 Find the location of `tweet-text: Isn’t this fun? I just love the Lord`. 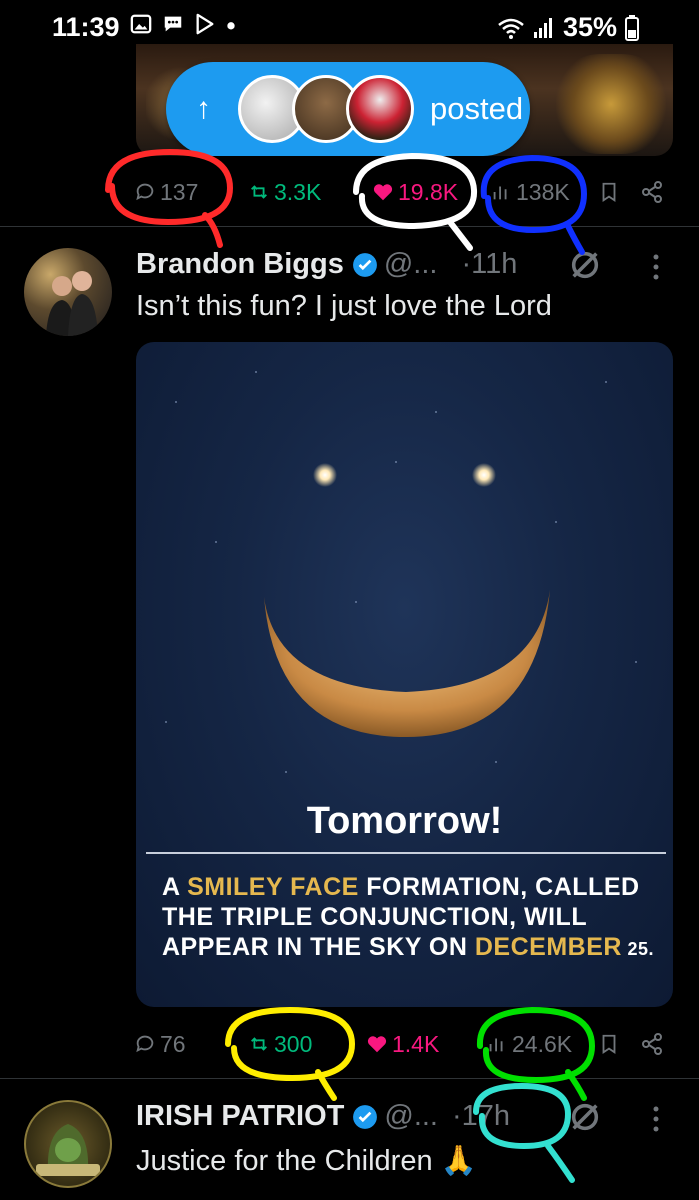

tweet-text: Isn’t this fun? I just love the Lord is located at coordinates (344, 306).